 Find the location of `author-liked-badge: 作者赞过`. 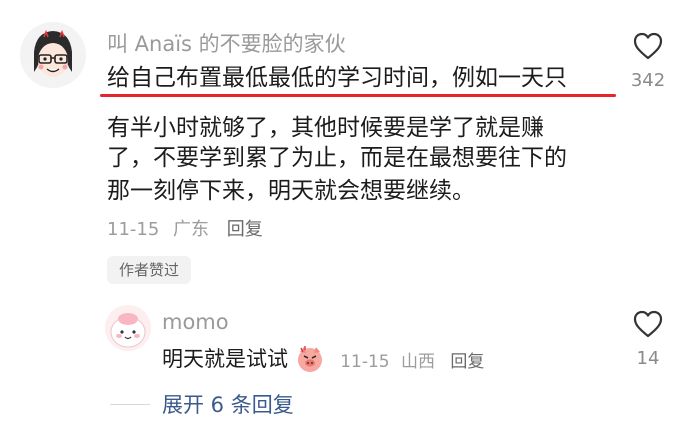

author-liked-badge: 作者赞过 is located at coordinates (149, 270).